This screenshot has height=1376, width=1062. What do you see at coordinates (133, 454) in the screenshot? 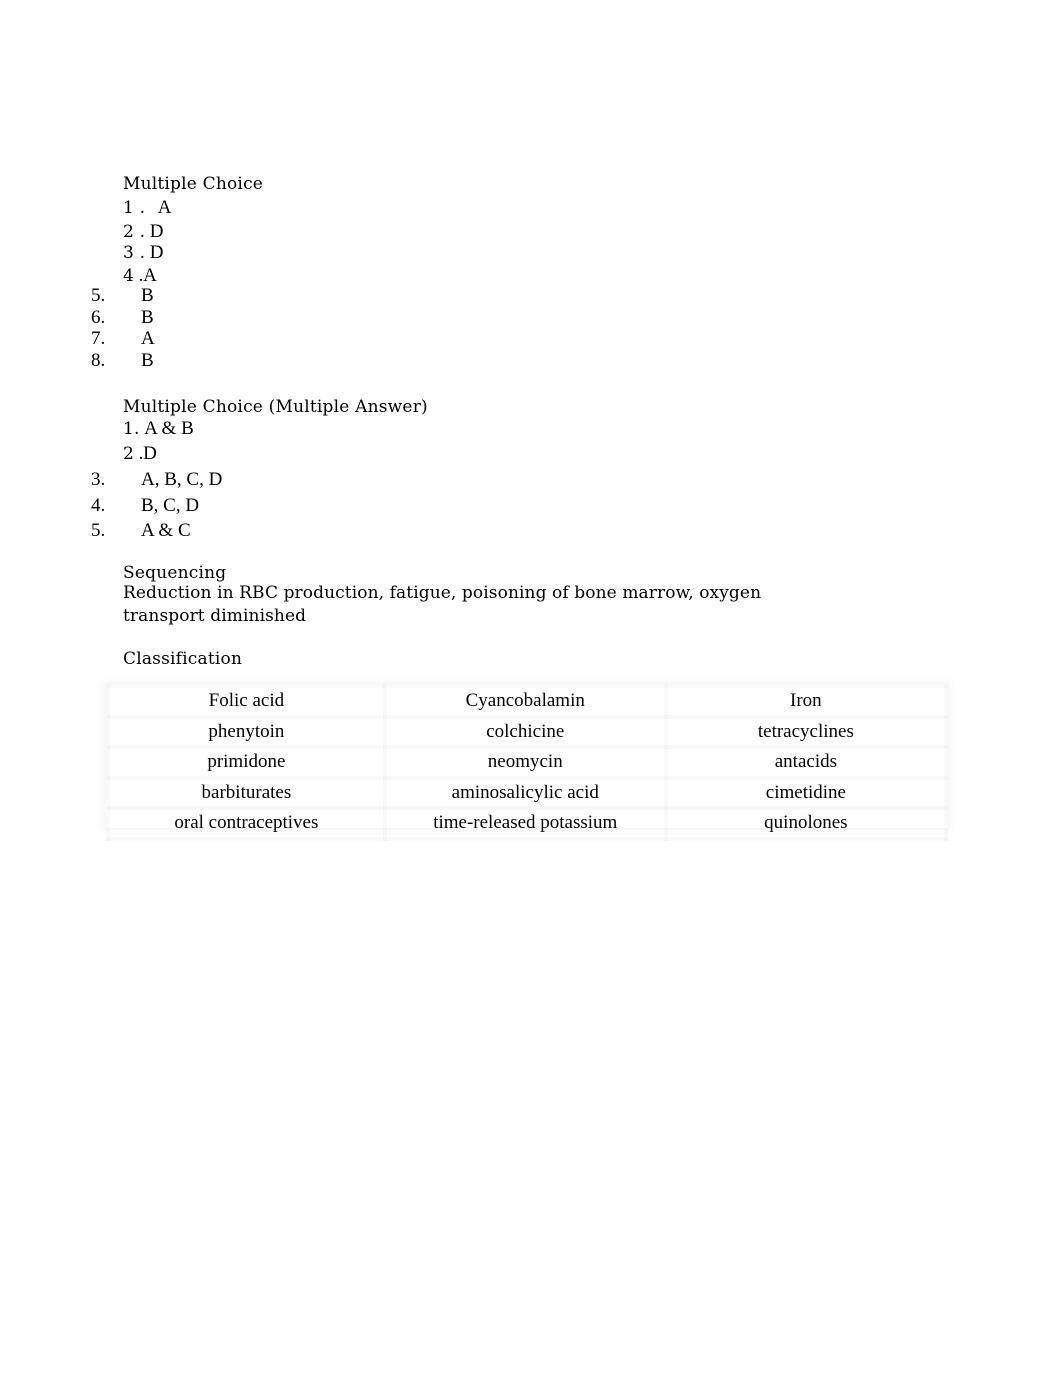
I see `ma-item-number: 2 .` at bounding box center [133, 454].